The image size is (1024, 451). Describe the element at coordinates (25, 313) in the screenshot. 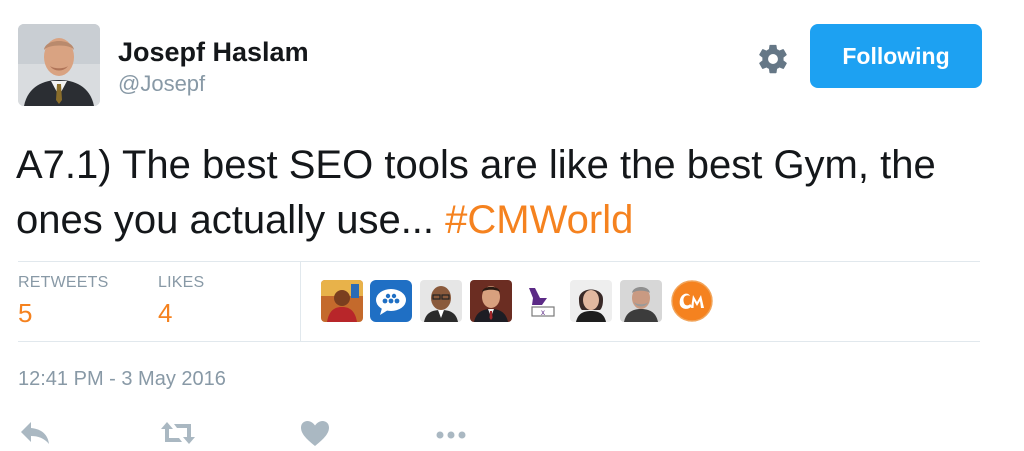

I see `retweets-count: 5` at that location.